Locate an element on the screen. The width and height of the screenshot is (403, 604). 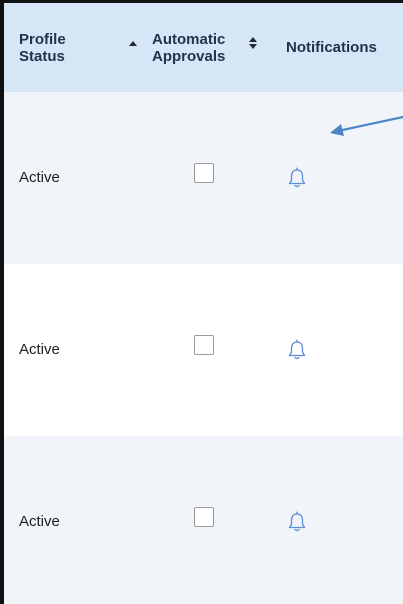
column-header-automatic-approvals: Automatic Approvals is located at coordinates (212, 47).